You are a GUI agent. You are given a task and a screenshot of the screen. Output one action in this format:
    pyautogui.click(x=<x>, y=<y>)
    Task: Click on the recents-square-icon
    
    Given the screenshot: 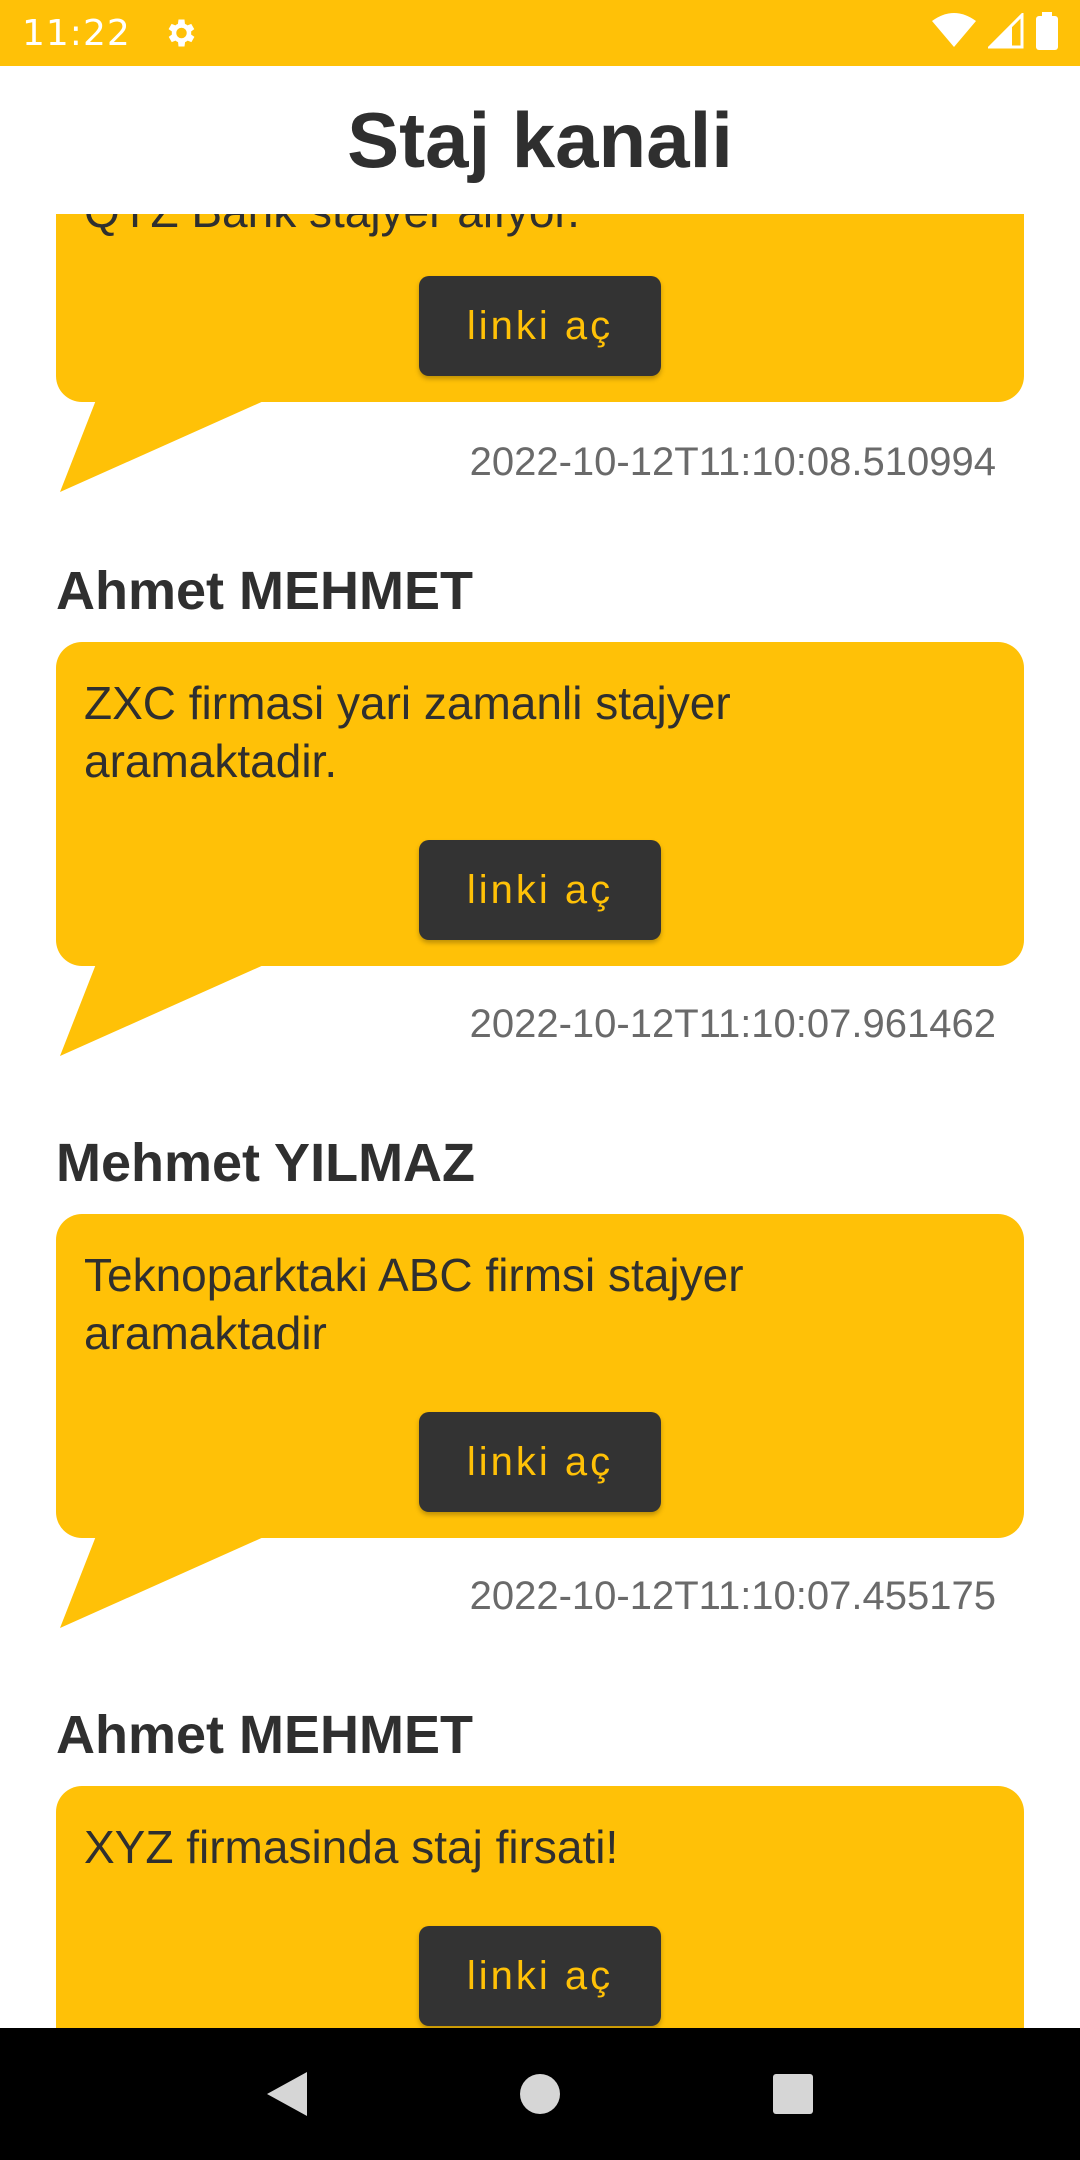 What is the action you would take?
    pyautogui.click(x=793, y=2094)
    